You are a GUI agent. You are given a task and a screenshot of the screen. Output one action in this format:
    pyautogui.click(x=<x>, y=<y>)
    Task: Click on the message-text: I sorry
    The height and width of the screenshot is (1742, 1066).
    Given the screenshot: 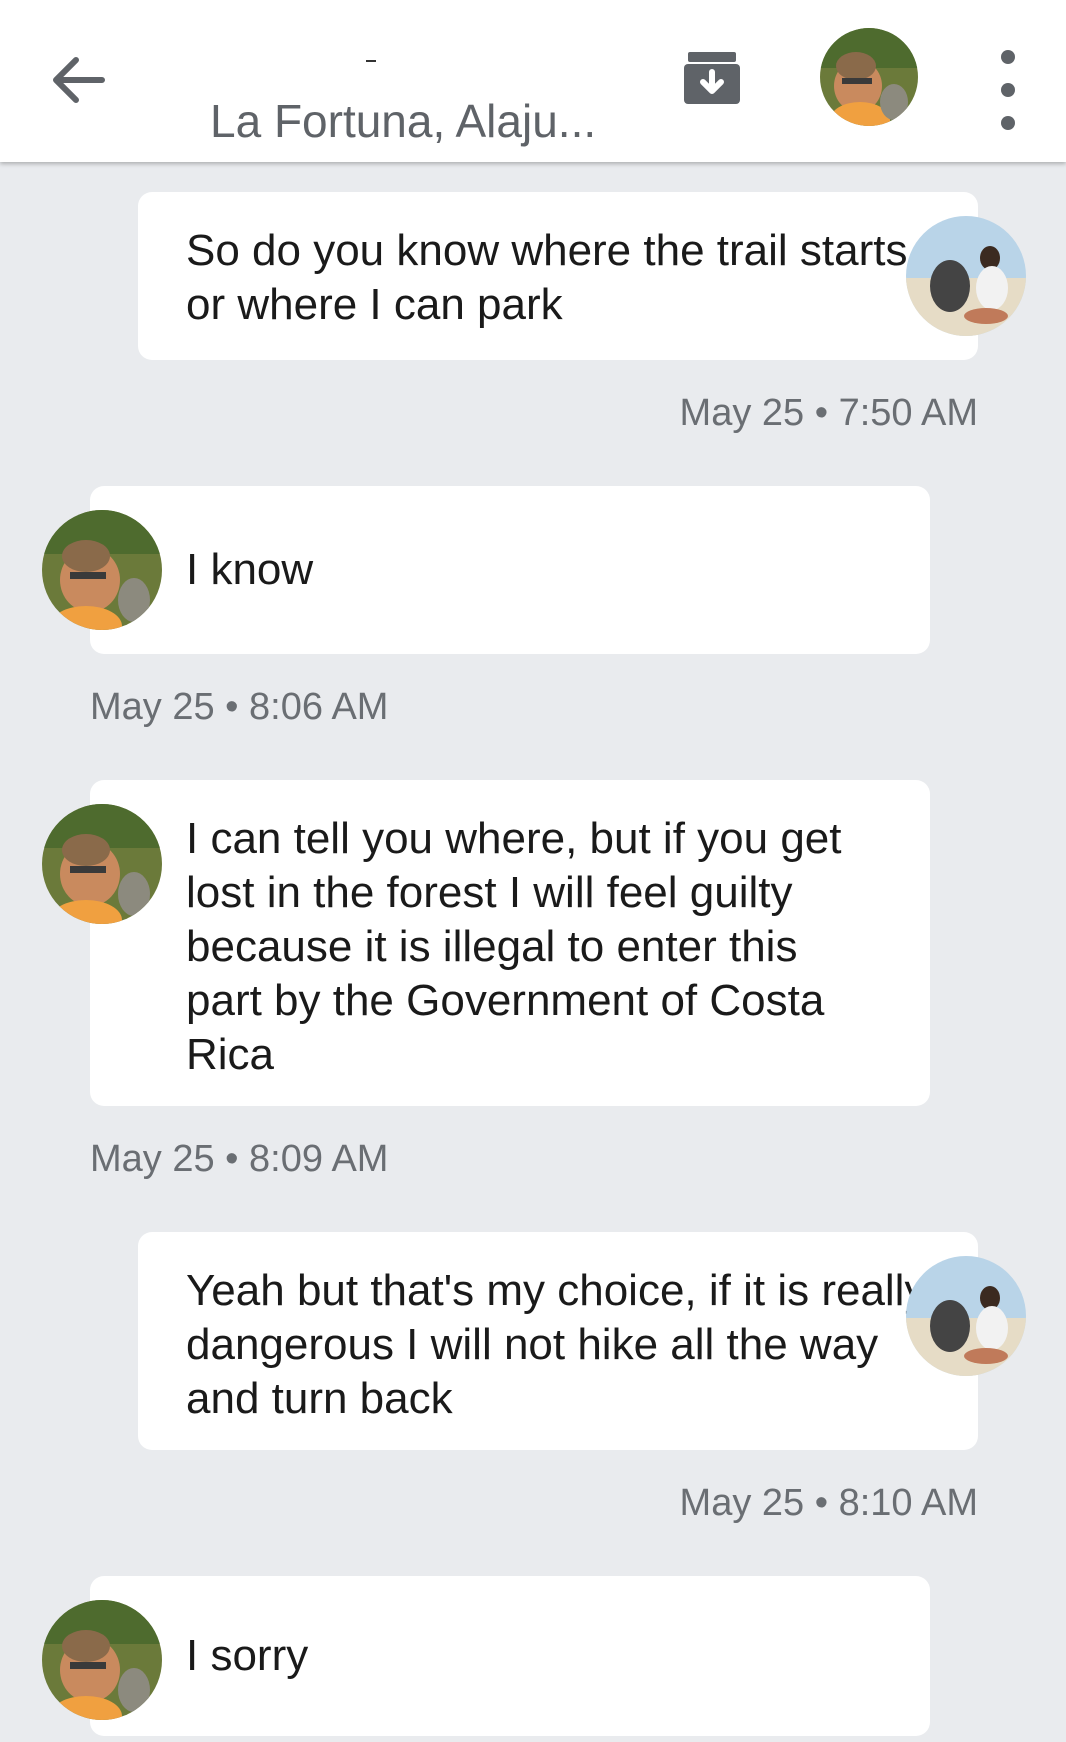 What is the action you would take?
    pyautogui.click(x=247, y=1655)
    